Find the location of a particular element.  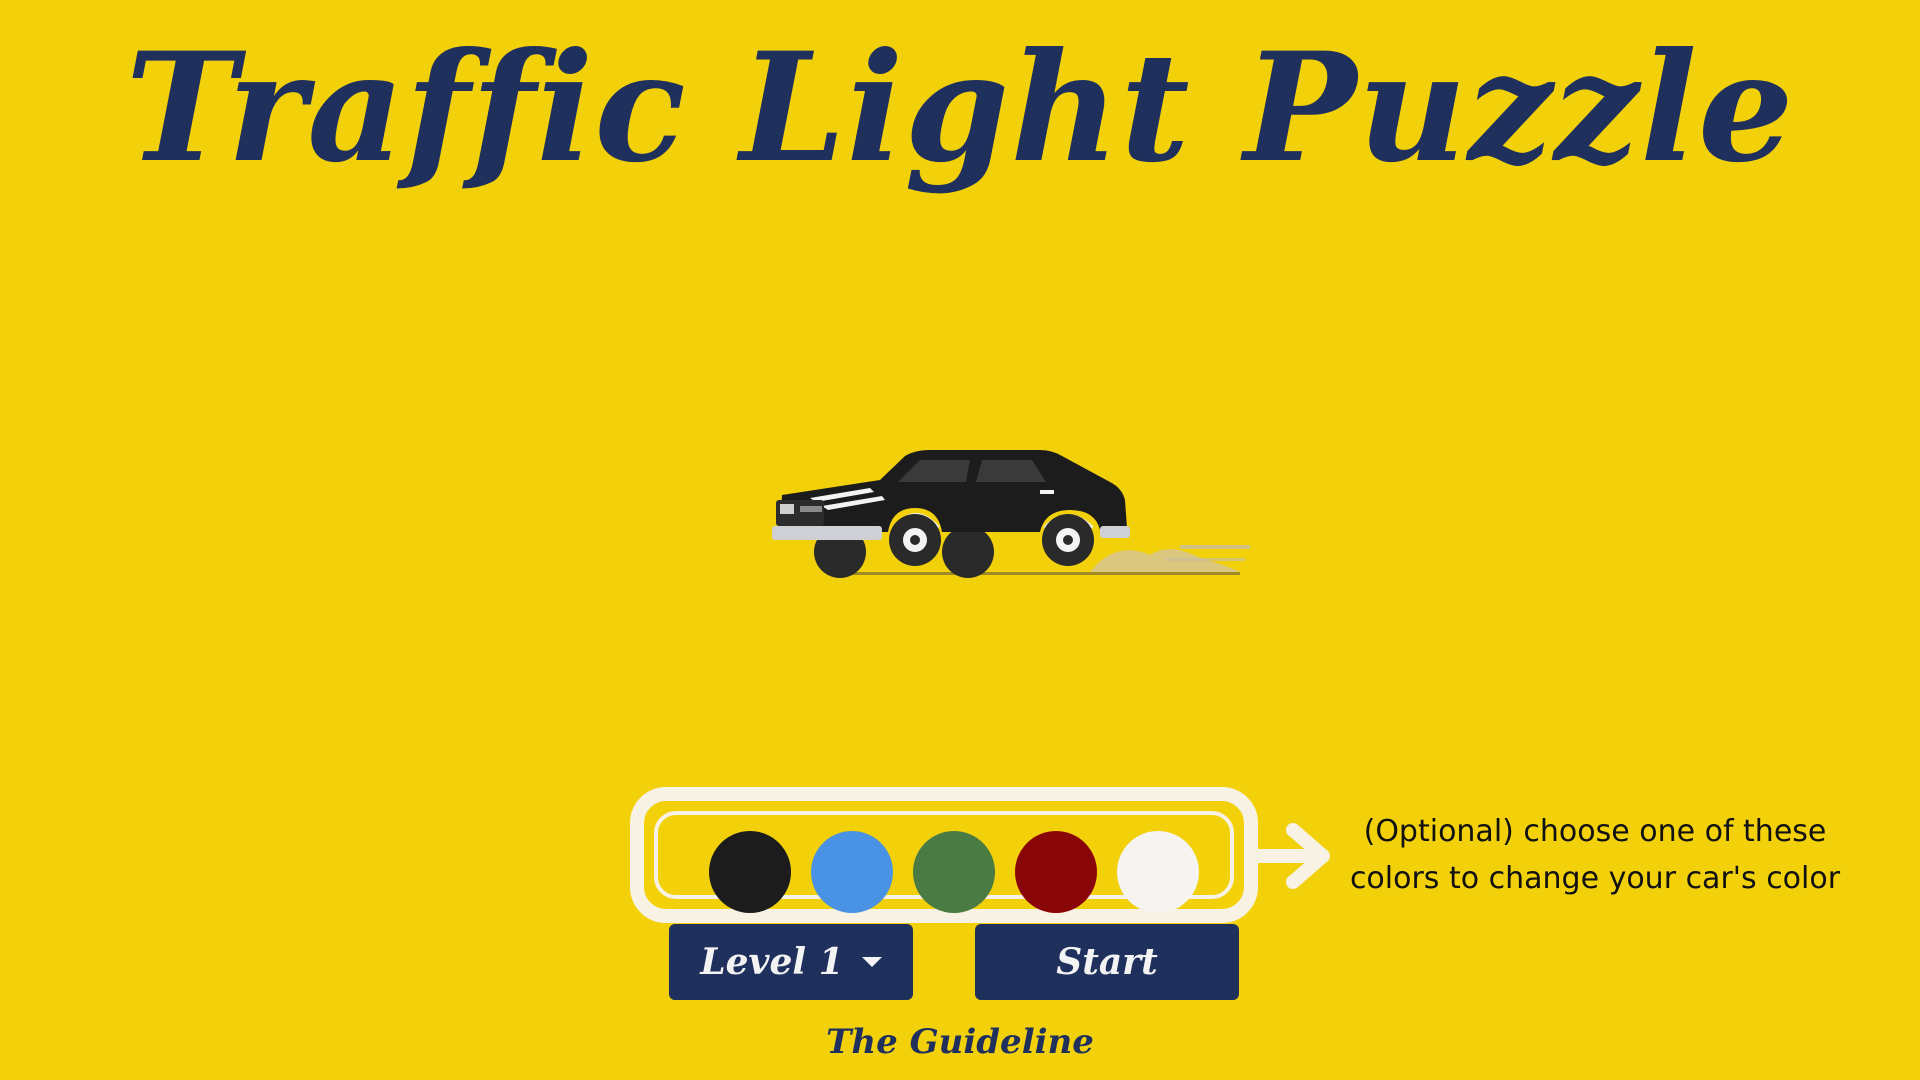

color-swatch-blue is located at coordinates (852, 872).